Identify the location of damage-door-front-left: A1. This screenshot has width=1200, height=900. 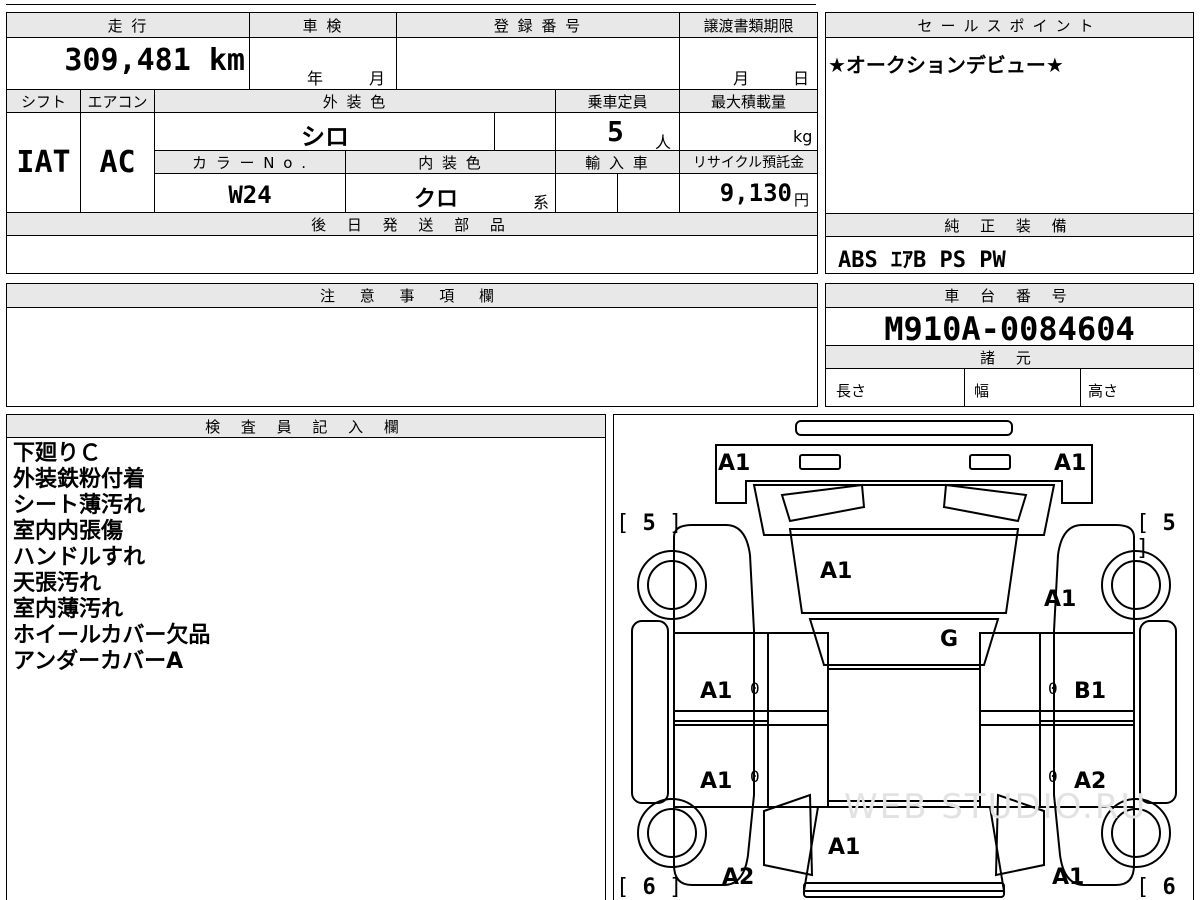
(716, 691).